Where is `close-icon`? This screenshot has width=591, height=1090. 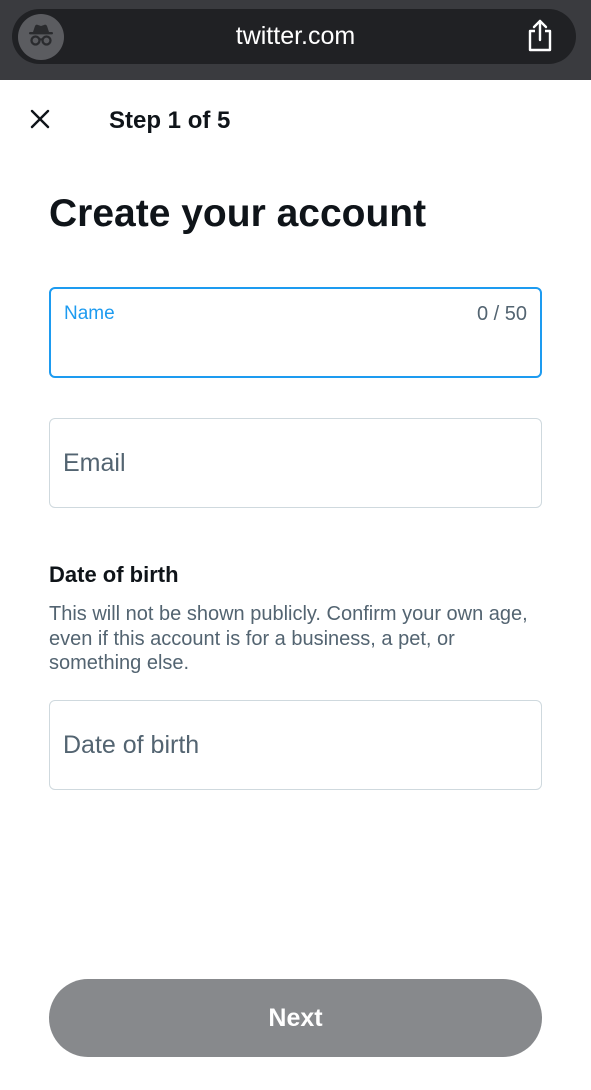
close-icon is located at coordinates (40, 121).